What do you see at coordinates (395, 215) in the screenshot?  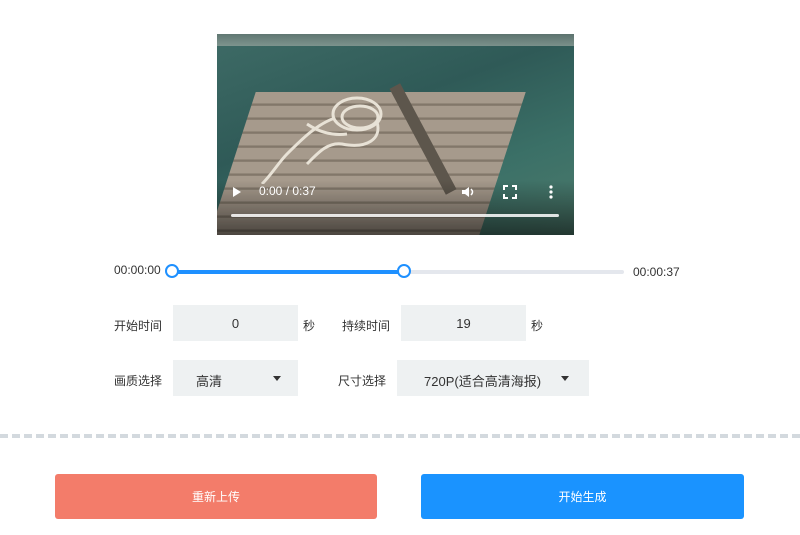 I see `video-progress-bar` at bounding box center [395, 215].